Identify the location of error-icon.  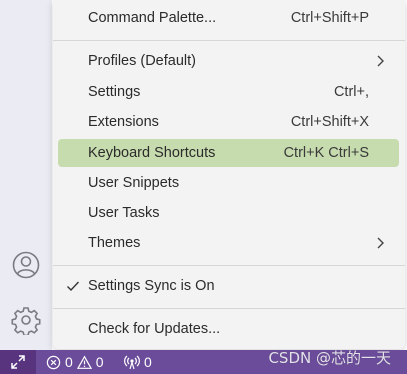
(53, 362).